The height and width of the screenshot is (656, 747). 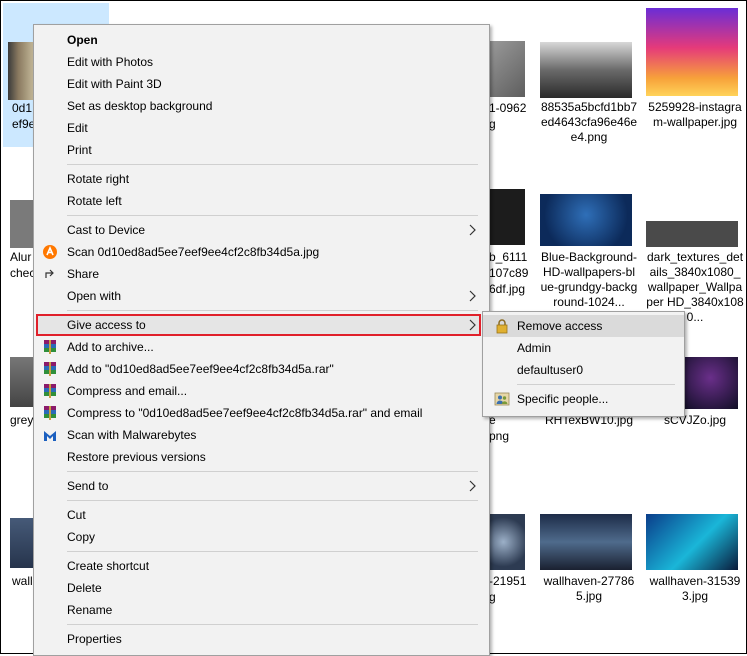 I want to click on menu-item-label: Rotate right, so click(x=98, y=179).